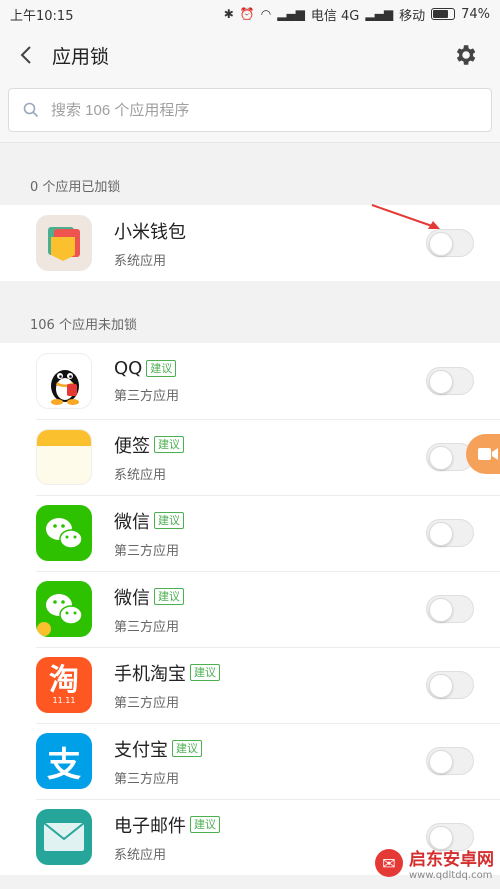 This screenshot has height=889, width=500. Describe the element at coordinates (335, 16) in the screenshot. I see `carrier-1: 电信 4G` at that location.